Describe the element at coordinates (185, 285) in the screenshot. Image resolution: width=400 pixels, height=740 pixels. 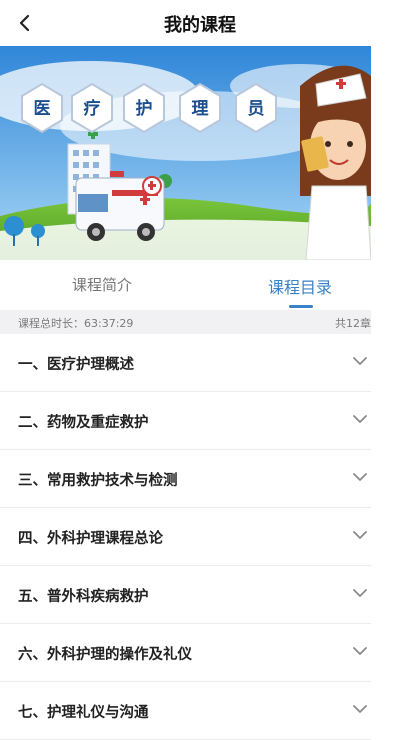
I see `course-tabs: 课程简介 课程目录` at that location.